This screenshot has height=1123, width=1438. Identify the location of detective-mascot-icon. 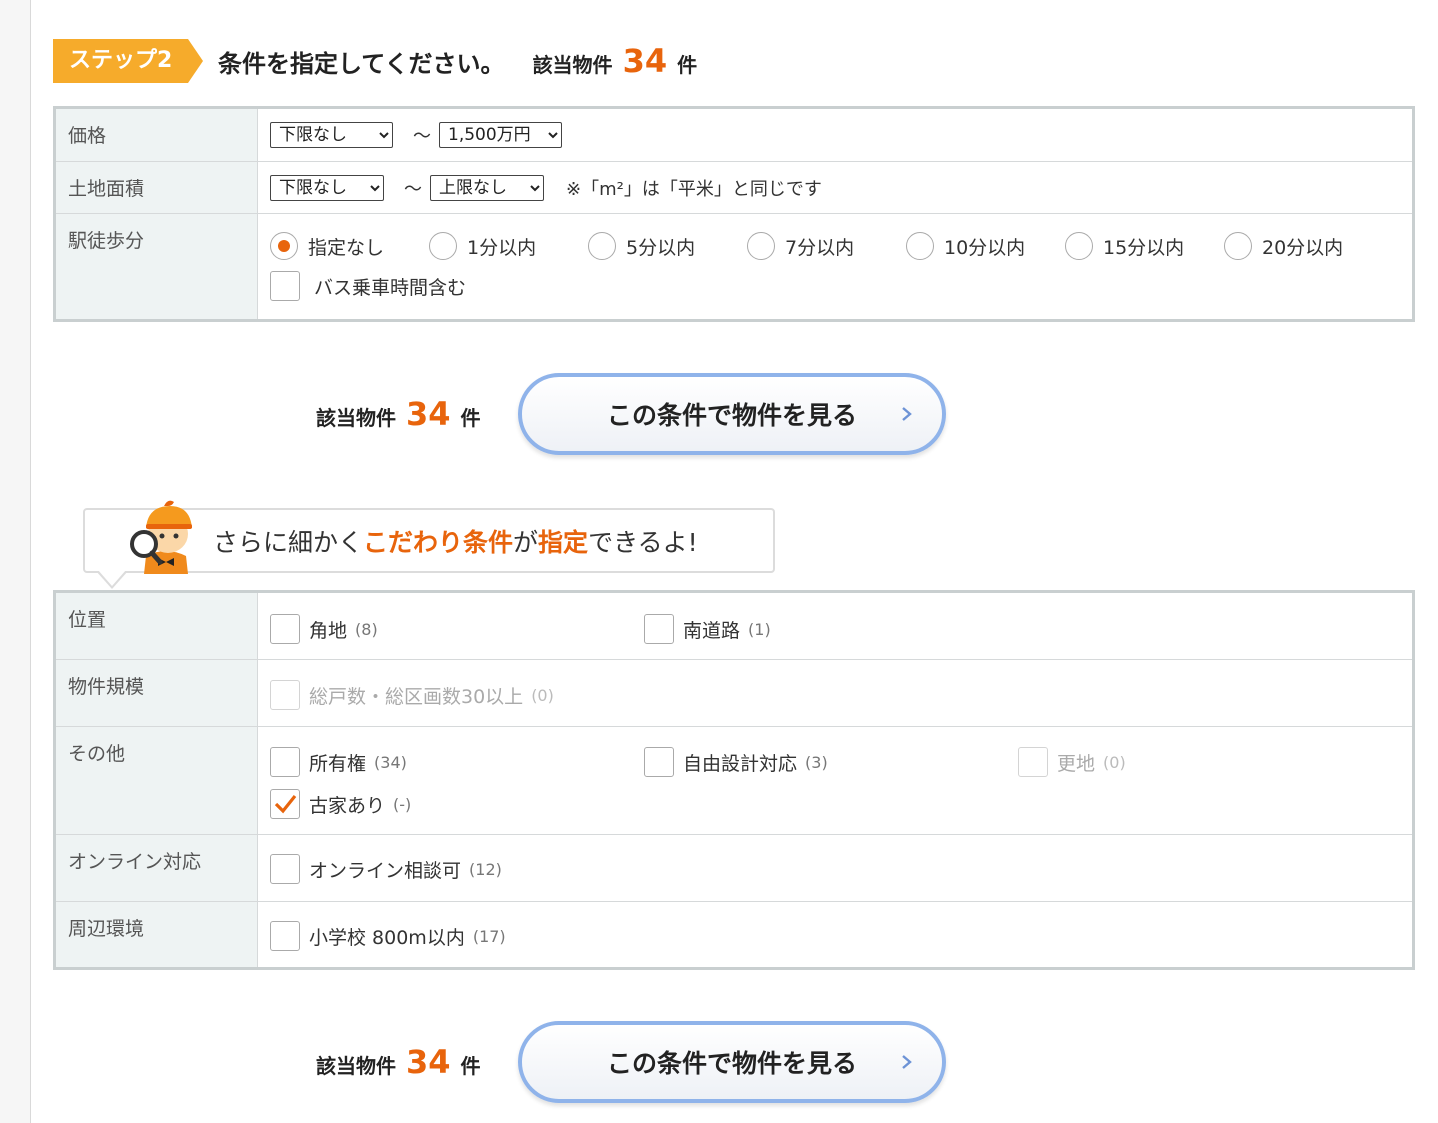
(161, 537).